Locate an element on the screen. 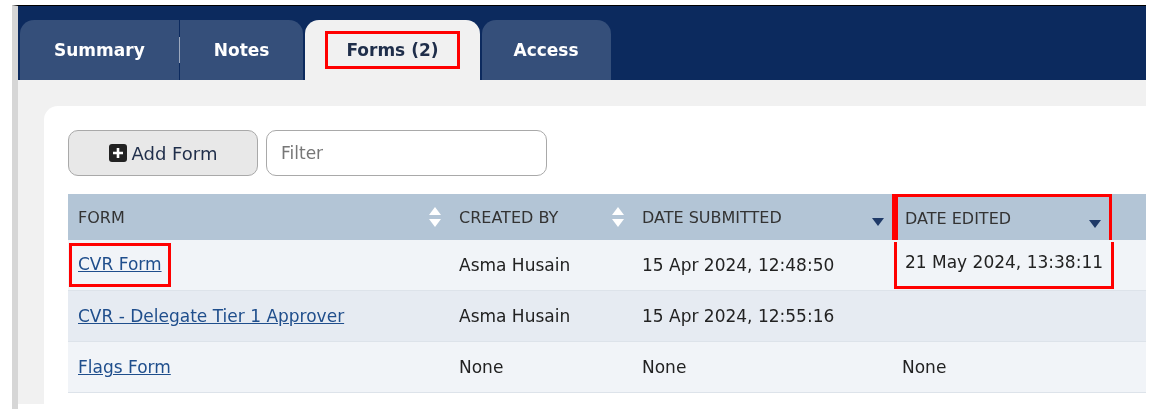  column-header: DATE SUBMITTED is located at coordinates (762, 217).